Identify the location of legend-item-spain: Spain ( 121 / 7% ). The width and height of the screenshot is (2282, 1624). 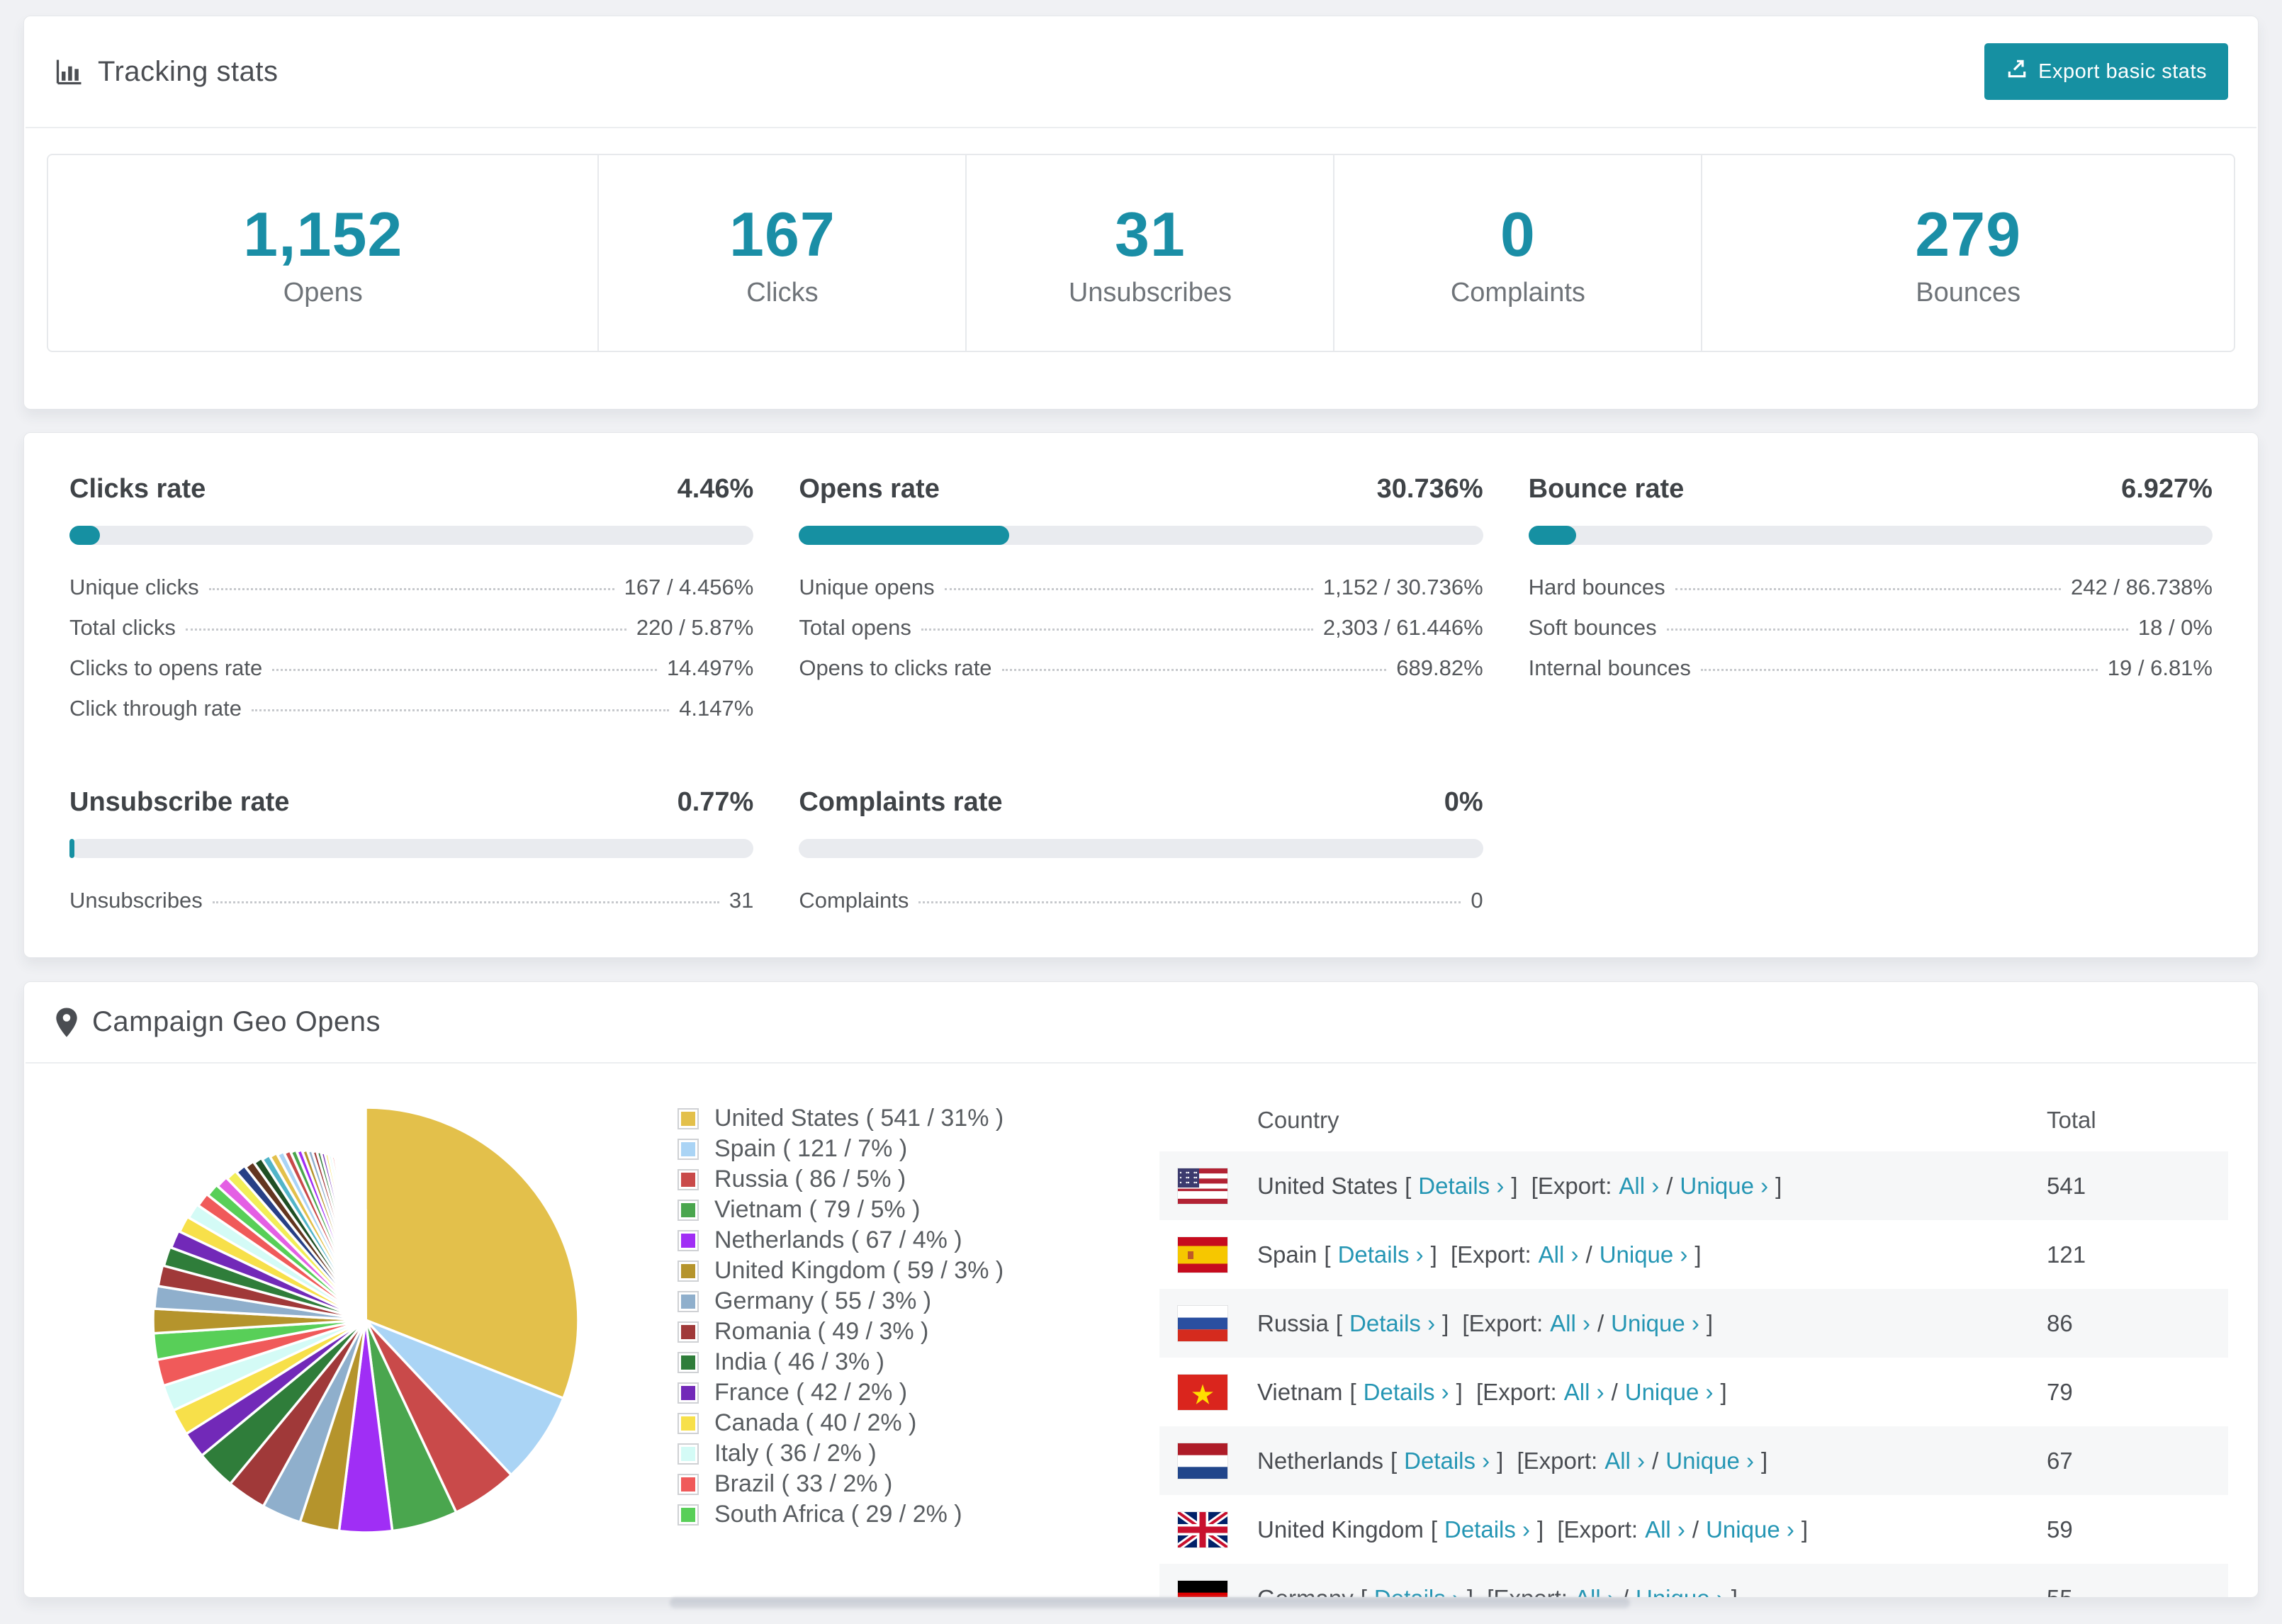
(919, 1149).